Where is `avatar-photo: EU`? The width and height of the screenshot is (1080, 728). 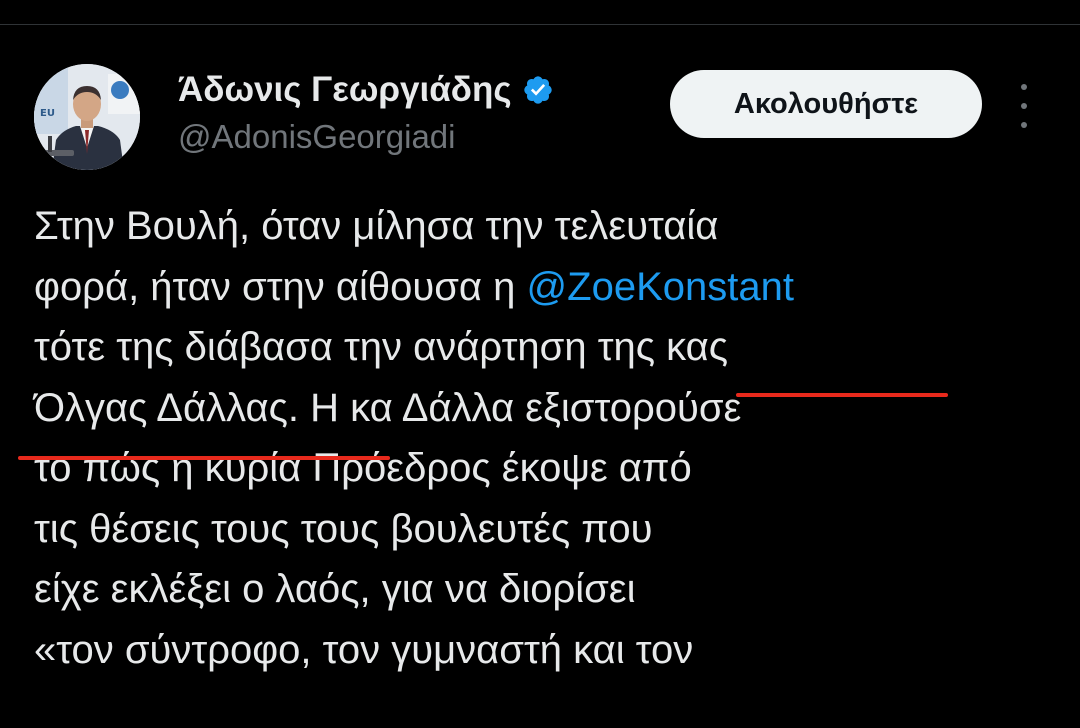
avatar-photo: EU is located at coordinates (87, 117).